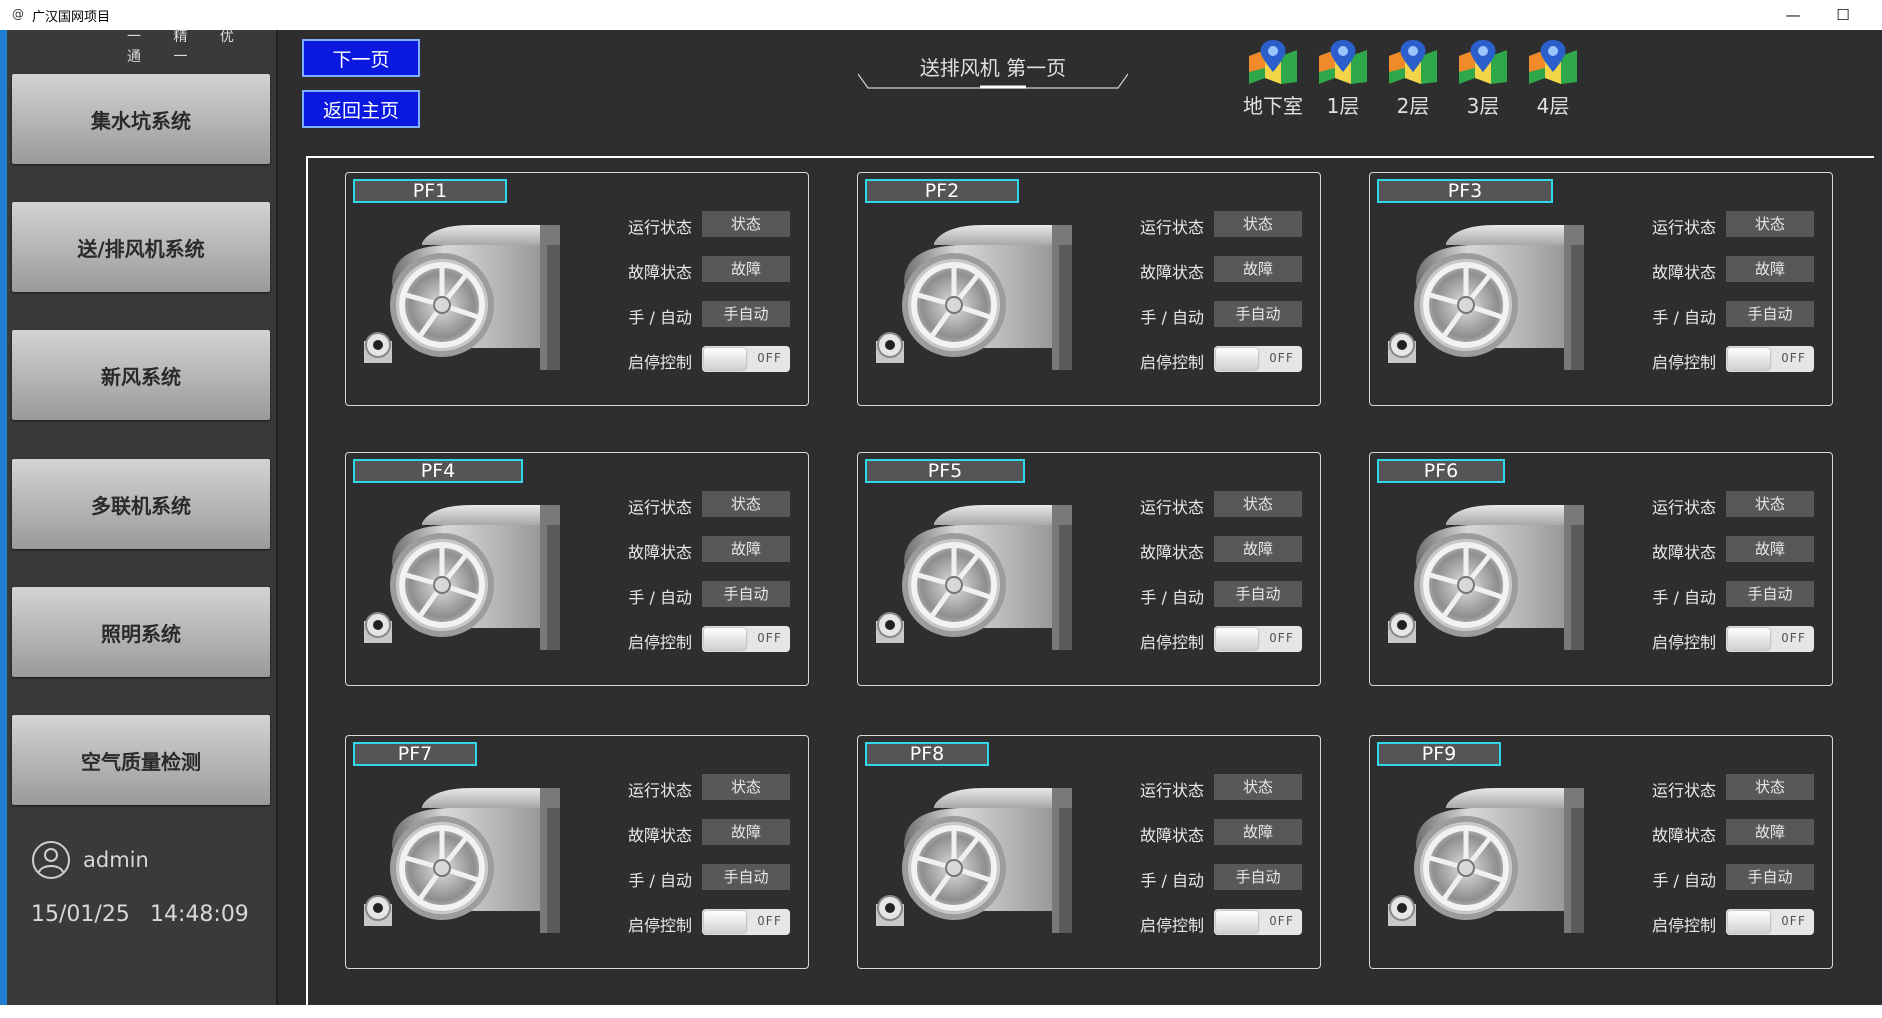 Image resolution: width=1882 pixels, height=1018 pixels. What do you see at coordinates (361, 109) in the screenshot?
I see `return-home-button: 返回主页` at bounding box center [361, 109].